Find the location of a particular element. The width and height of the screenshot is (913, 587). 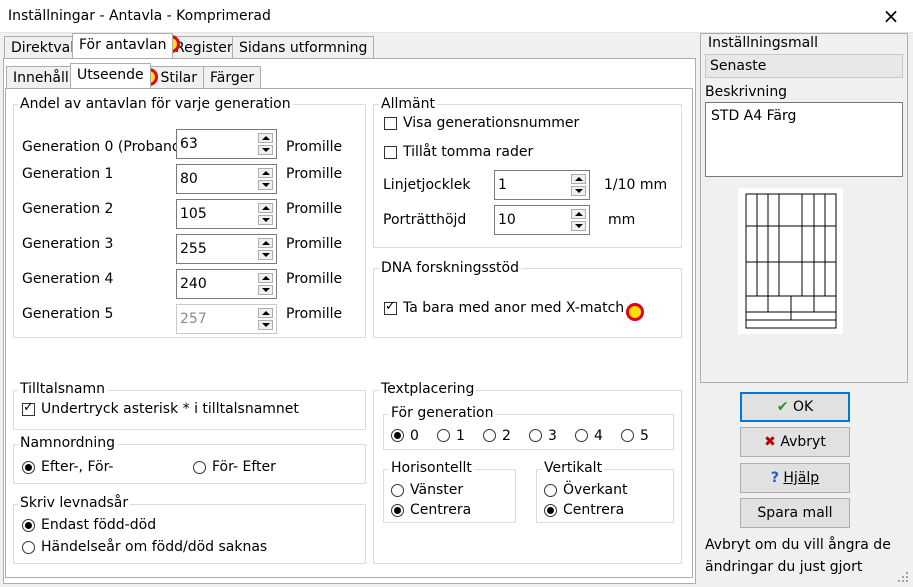

tab-for-antavlan: För antavlan is located at coordinates (123, 45).